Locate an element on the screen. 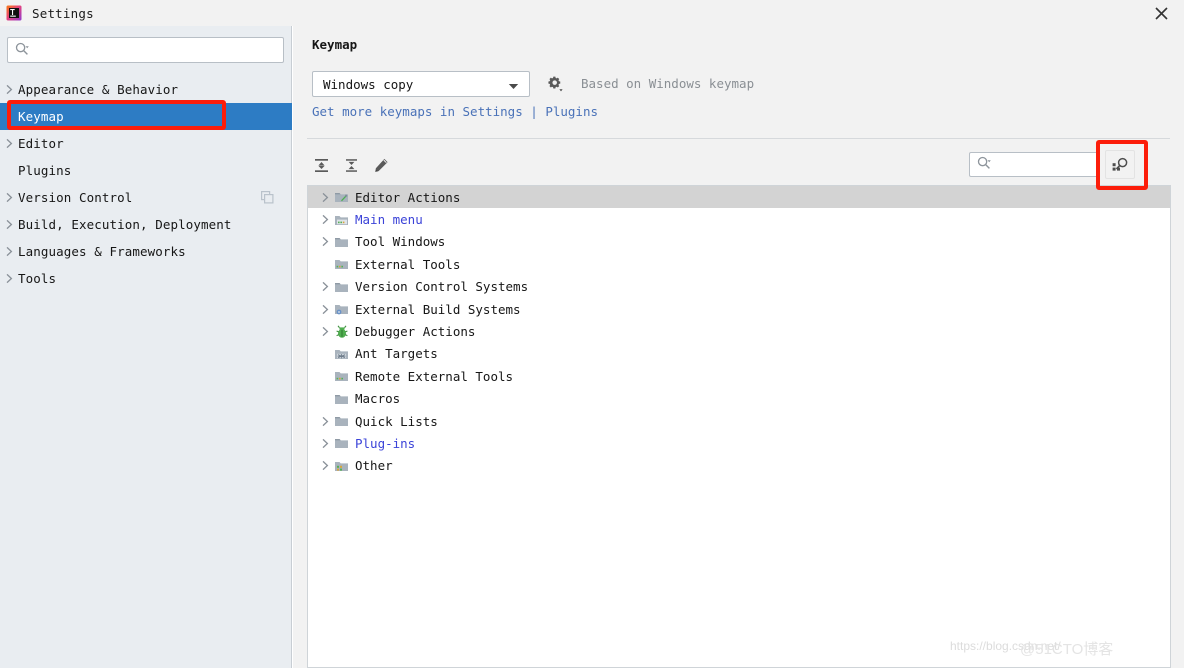  external-tools-folder-icon is located at coordinates (342, 264).